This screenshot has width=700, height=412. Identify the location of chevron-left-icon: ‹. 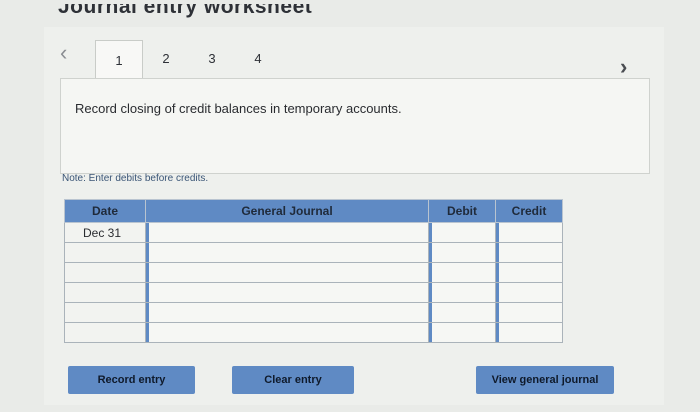
(63, 53).